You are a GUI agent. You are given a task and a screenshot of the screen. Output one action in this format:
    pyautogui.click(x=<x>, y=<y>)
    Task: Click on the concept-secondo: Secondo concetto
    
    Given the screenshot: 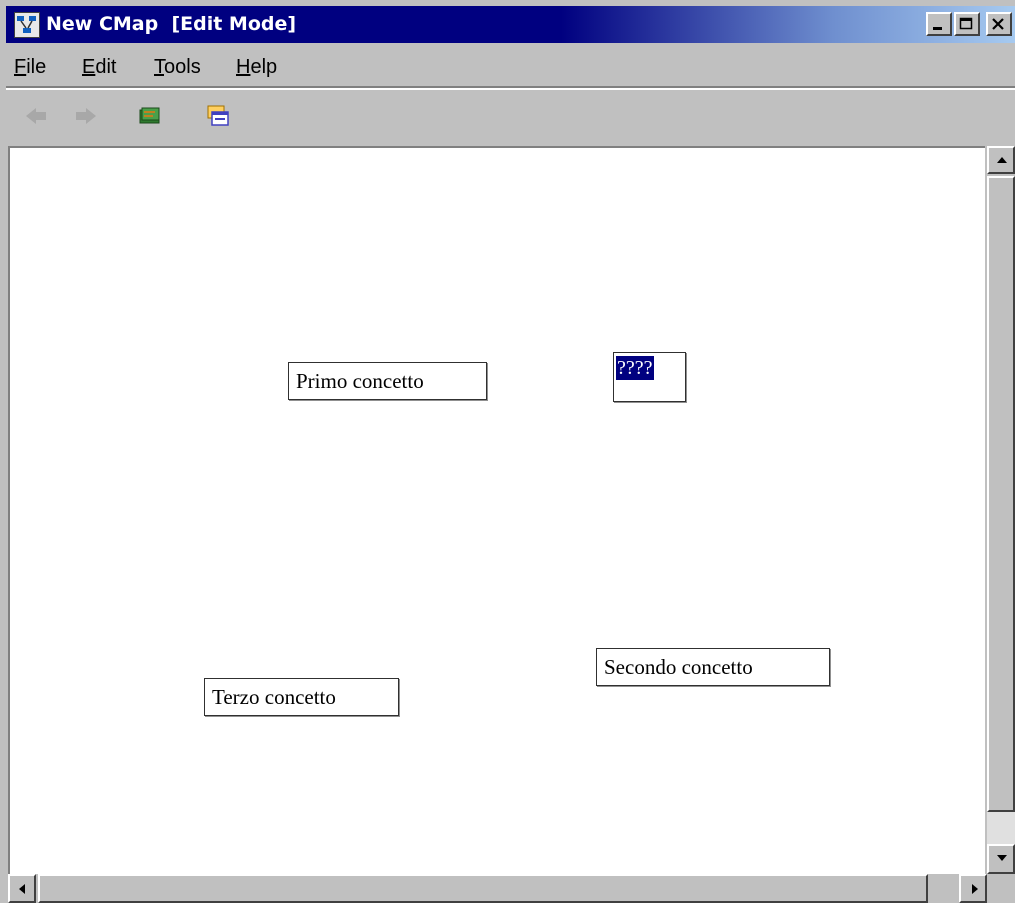 What is the action you would take?
    pyautogui.click(x=713, y=667)
    